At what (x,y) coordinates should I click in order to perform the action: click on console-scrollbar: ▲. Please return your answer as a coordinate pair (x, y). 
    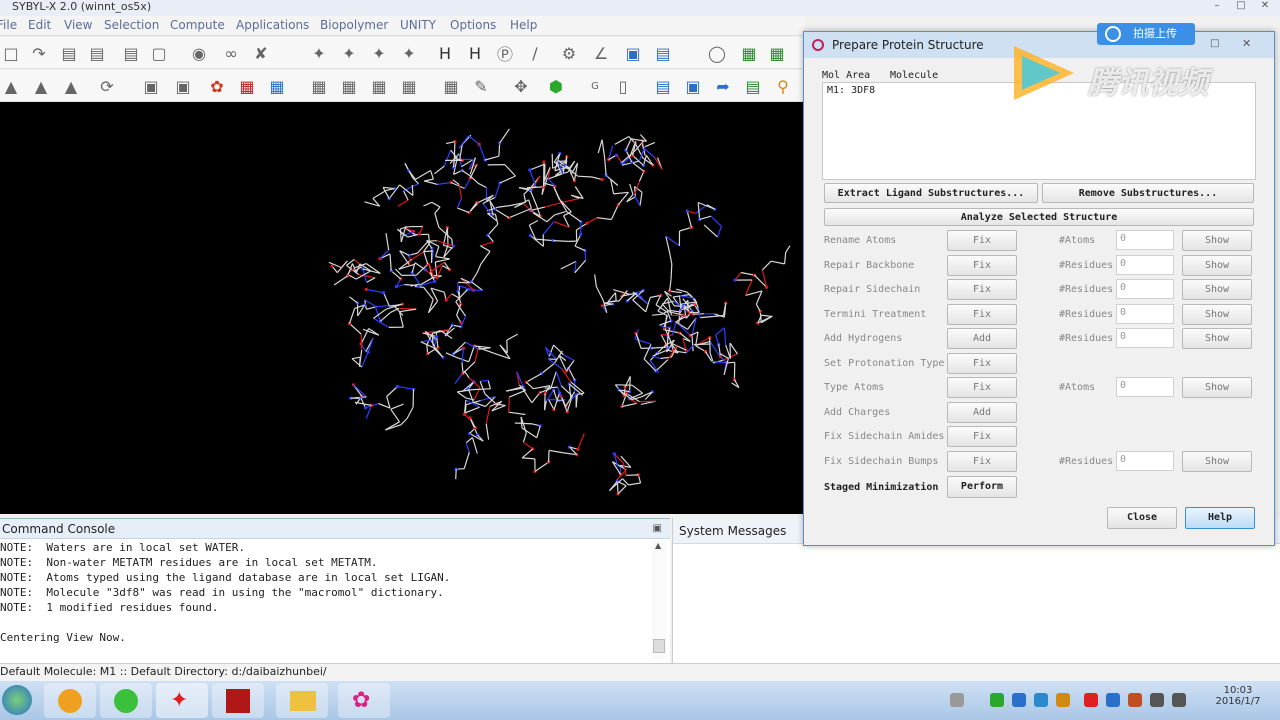
    Looking at the image, I should click on (659, 600).